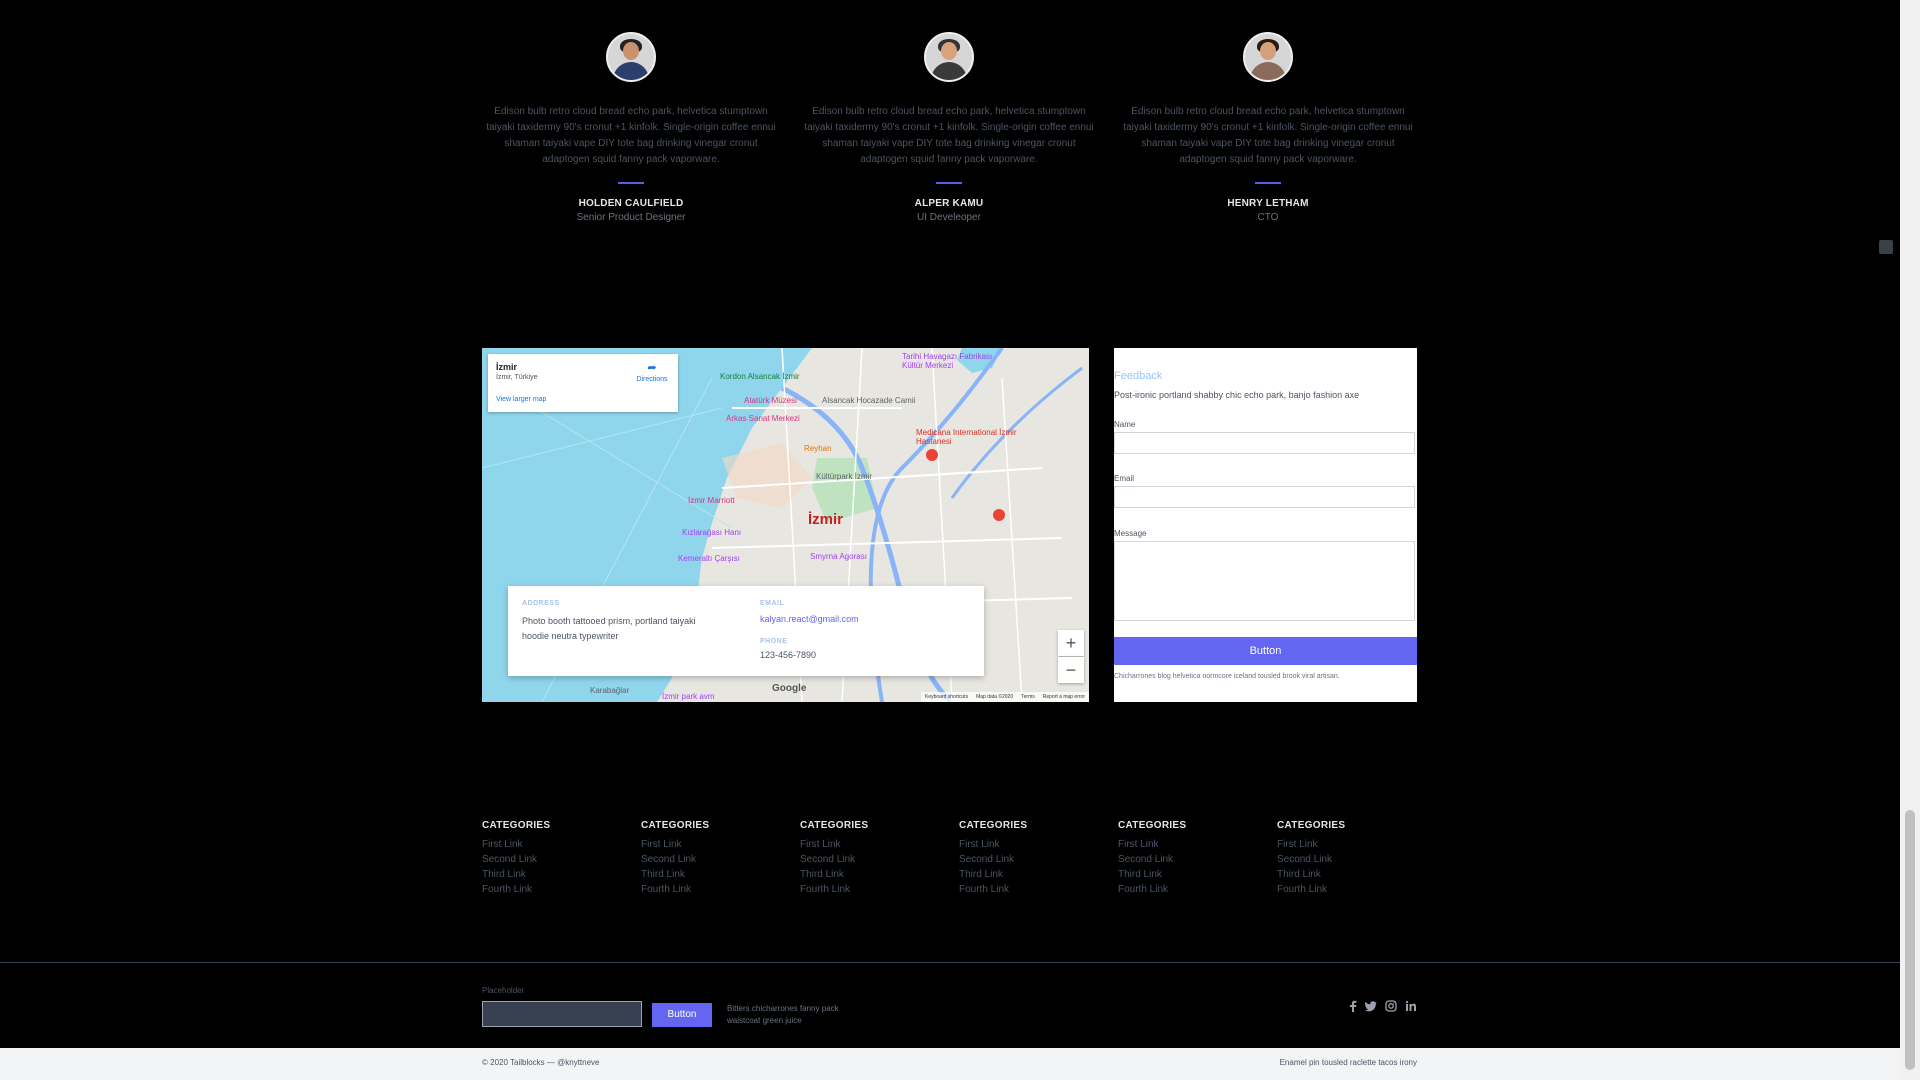 The width and height of the screenshot is (1920, 1080). What do you see at coordinates (774, 641) in the screenshot?
I see `phone-label: PHONE` at bounding box center [774, 641].